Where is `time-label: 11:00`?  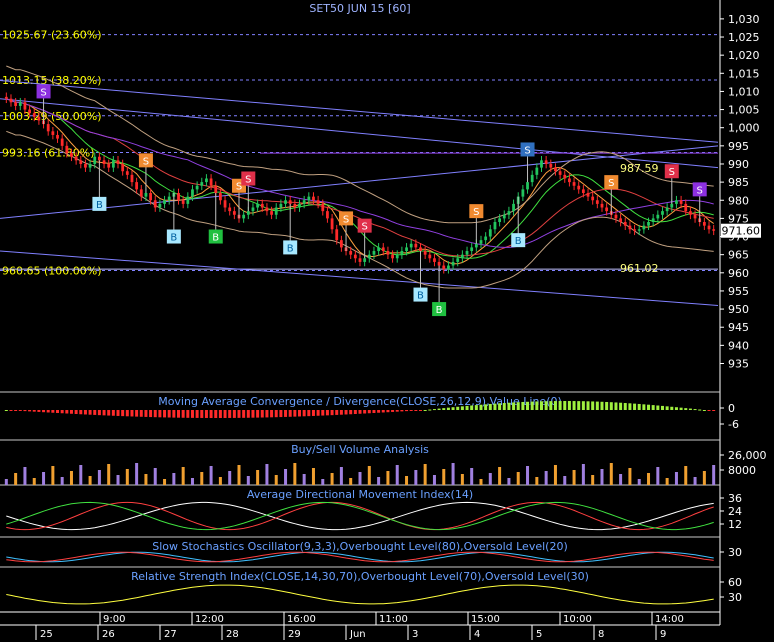
time-label: 11:00 is located at coordinates (393, 619).